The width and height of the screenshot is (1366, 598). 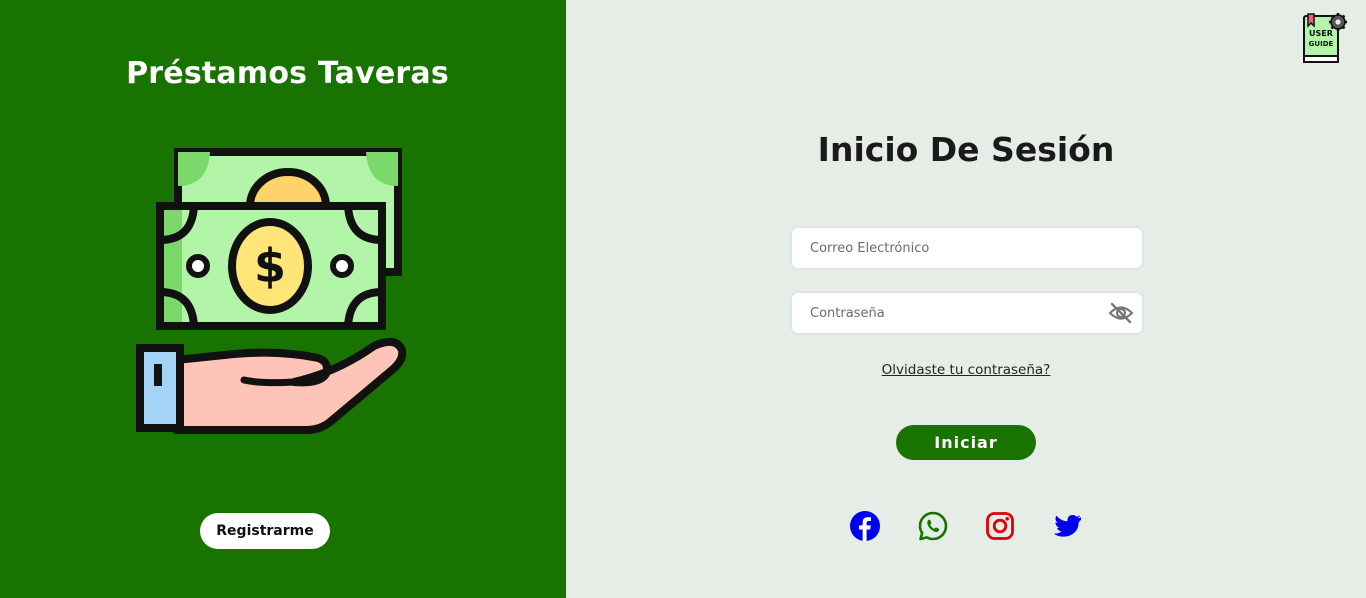 What do you see at coordinates (933, 526) in the screenshot?
I see `whatsapp-icon` at bounding box center [933, 526].